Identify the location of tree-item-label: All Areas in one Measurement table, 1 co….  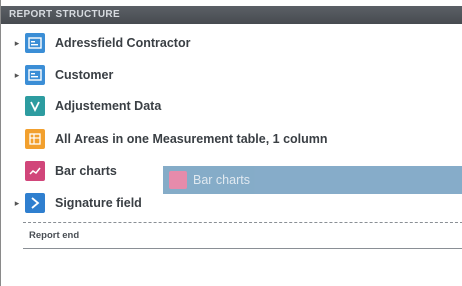
(191, 139).